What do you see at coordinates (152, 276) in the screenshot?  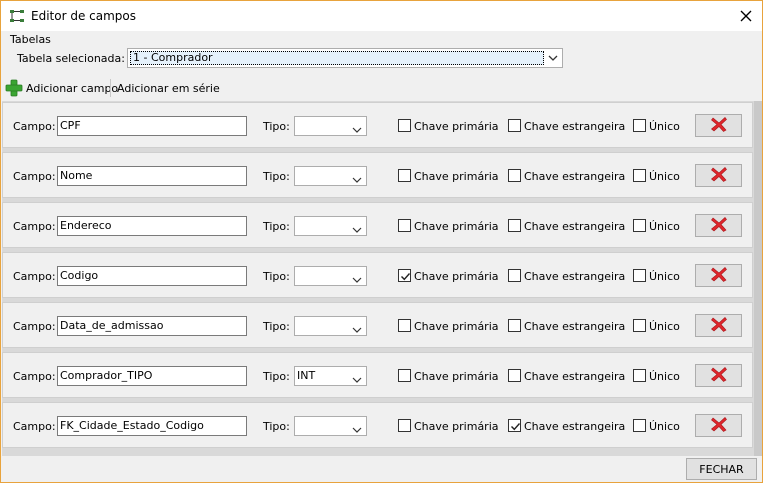 I see `field-name-input: Codigo` at bounding box center [152, 276].